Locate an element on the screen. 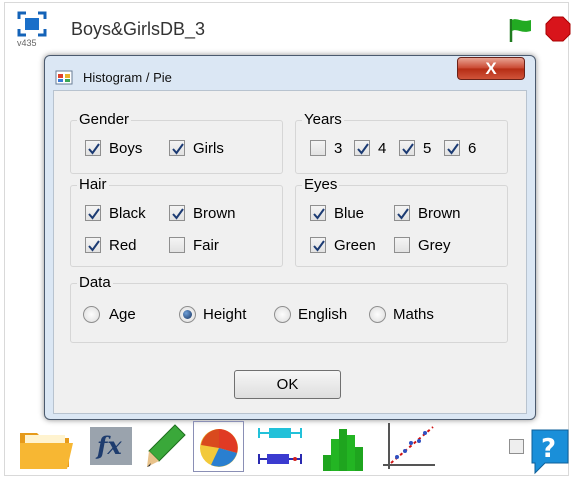  year-6-label: 6 is located at coordinates (472, 148).